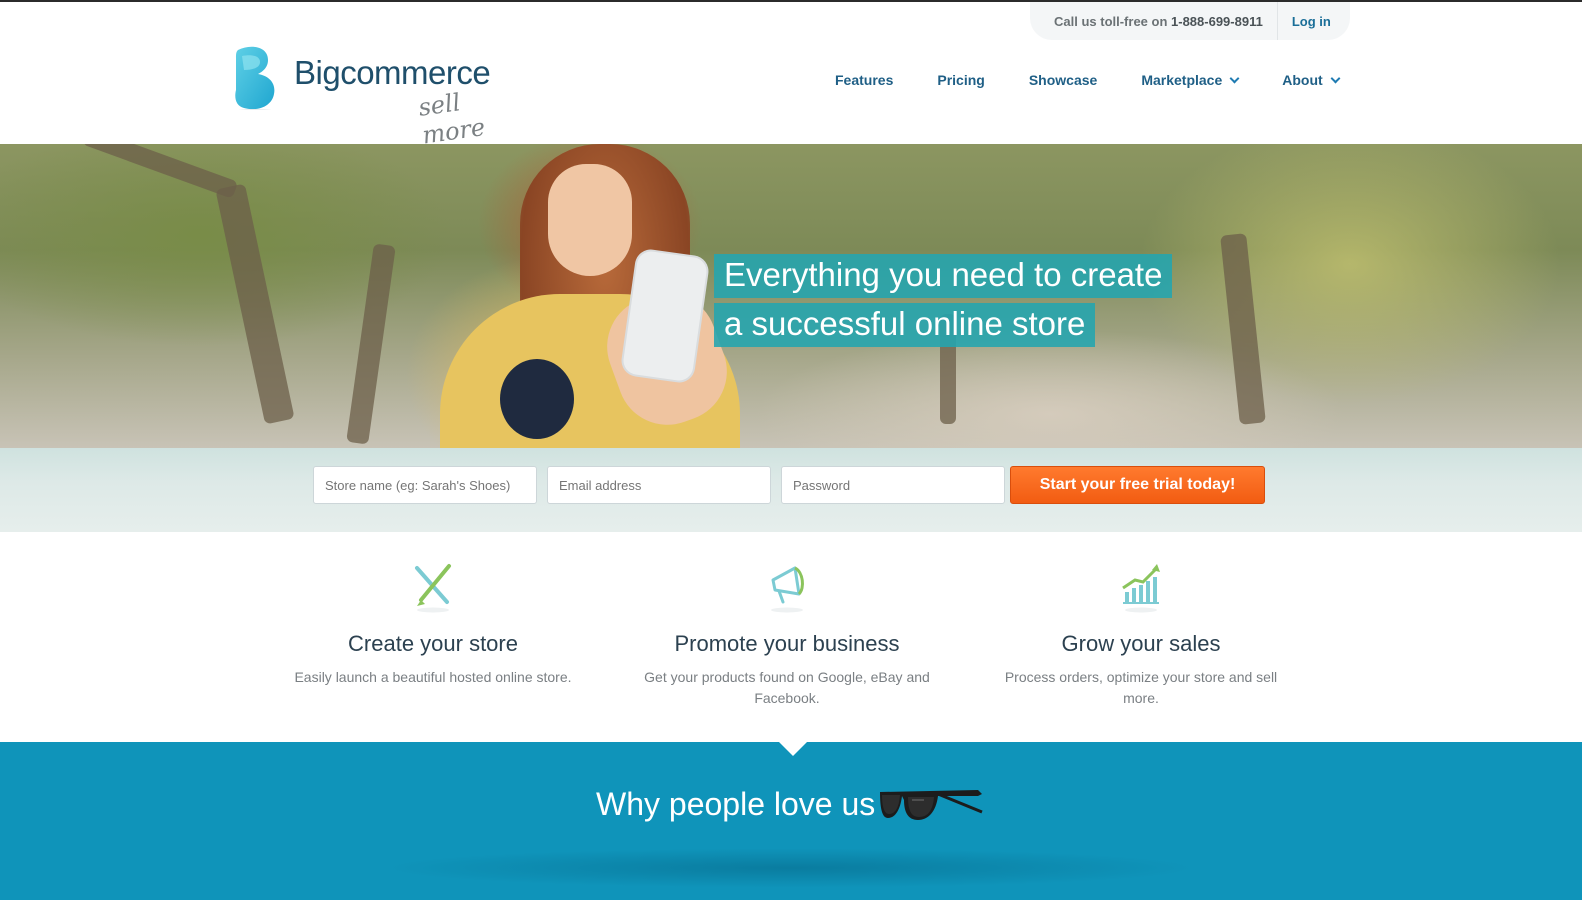 Image resolution: width=1582 pixels, height=900 pixels. Describe the element at coordinates (537, 399) in the screenshot. I see `hero-ball` at that location.